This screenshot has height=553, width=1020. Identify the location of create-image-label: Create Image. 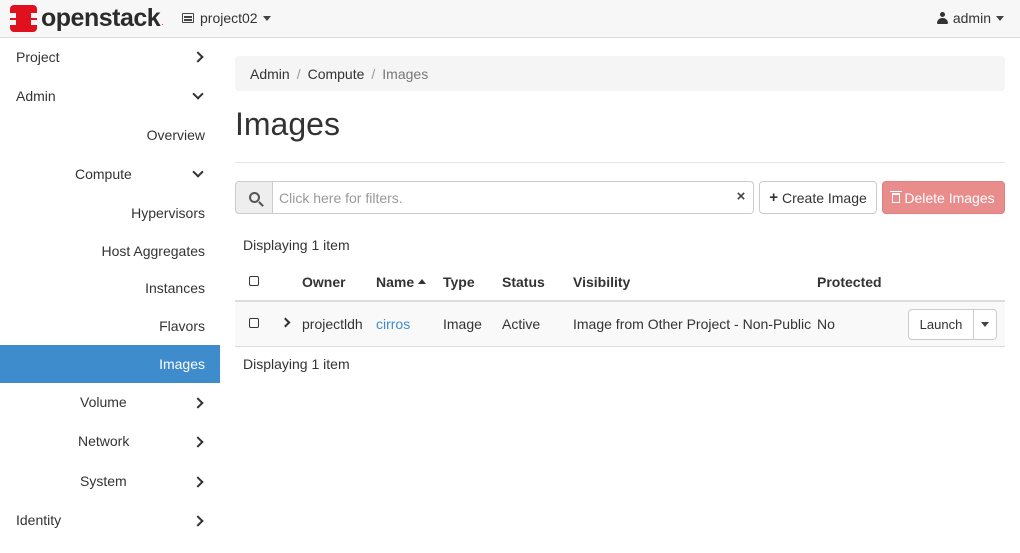
(824, 197).